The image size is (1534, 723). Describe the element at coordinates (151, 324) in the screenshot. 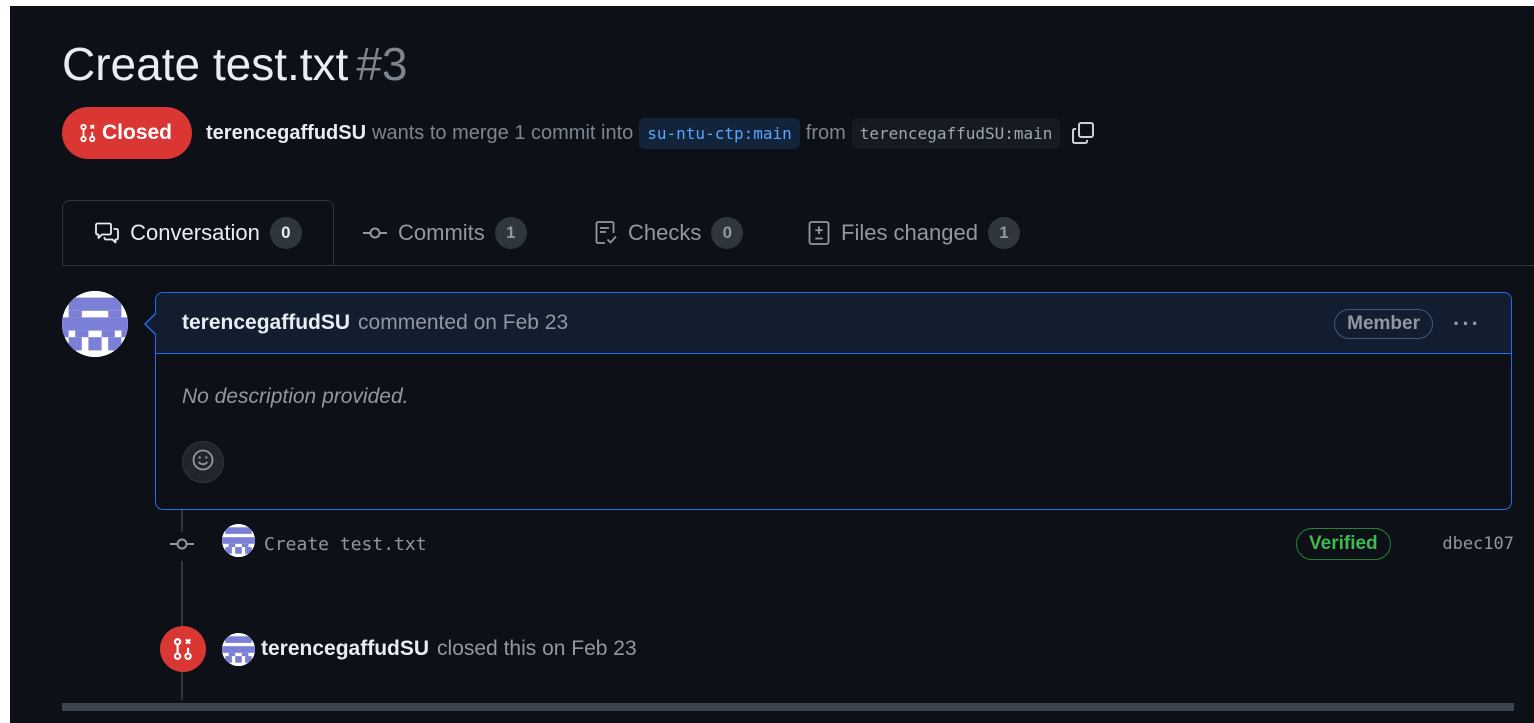

I see `comment-pointer-fill` at that location.